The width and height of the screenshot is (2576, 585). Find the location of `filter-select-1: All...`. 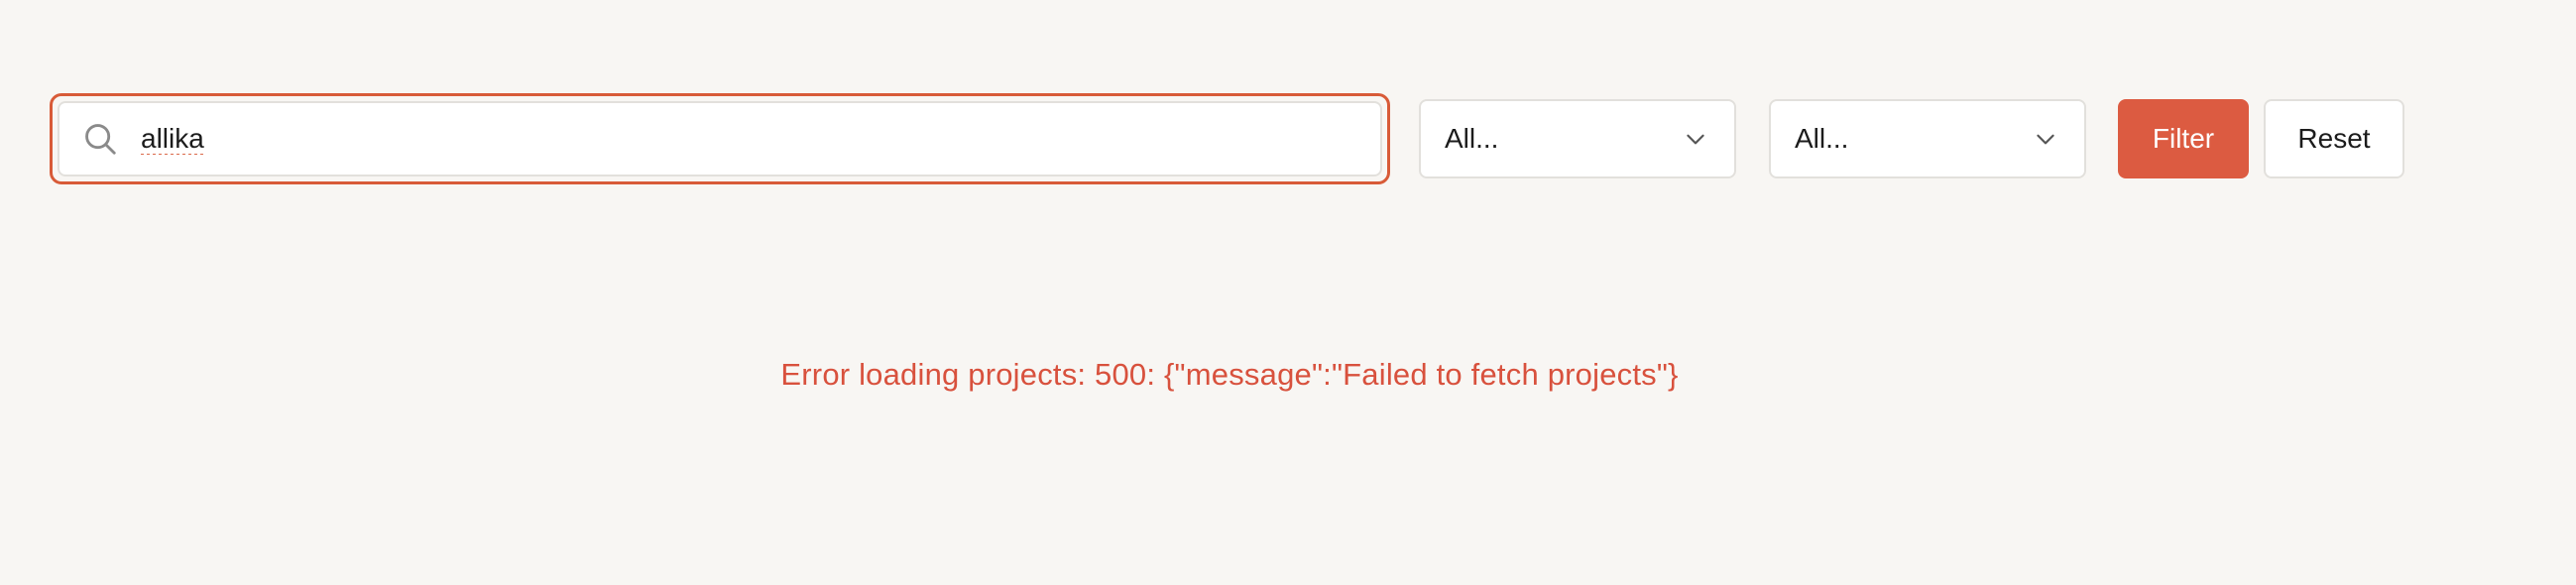

filter-select-1: All... is located at coordinates (1577, 138).